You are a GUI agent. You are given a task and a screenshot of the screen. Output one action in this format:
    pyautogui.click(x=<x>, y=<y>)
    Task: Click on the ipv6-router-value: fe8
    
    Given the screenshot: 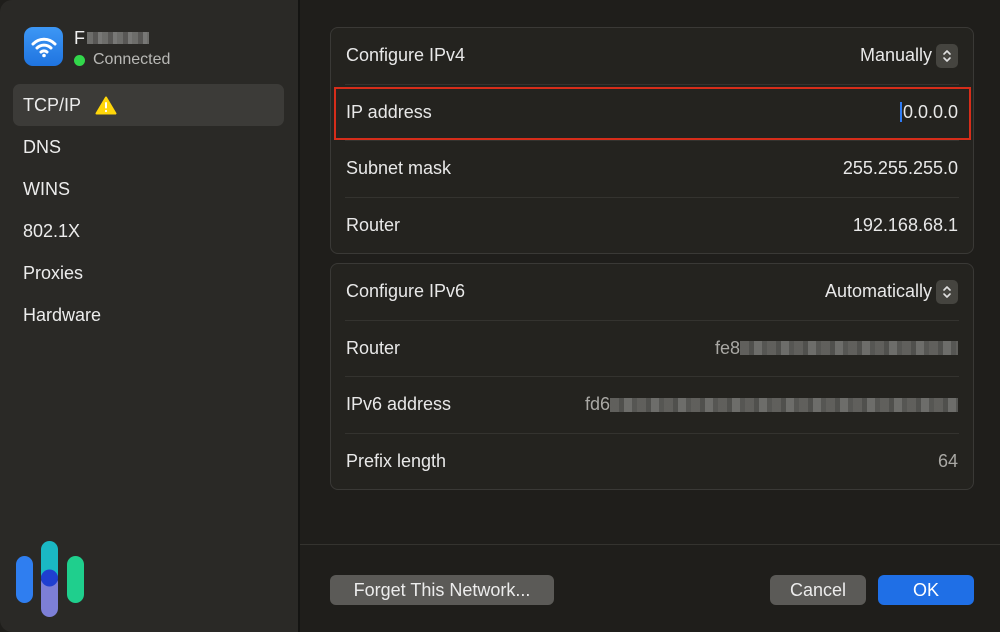 What is the action you would take?
    pyautogui.click(x=836, y=348)
    